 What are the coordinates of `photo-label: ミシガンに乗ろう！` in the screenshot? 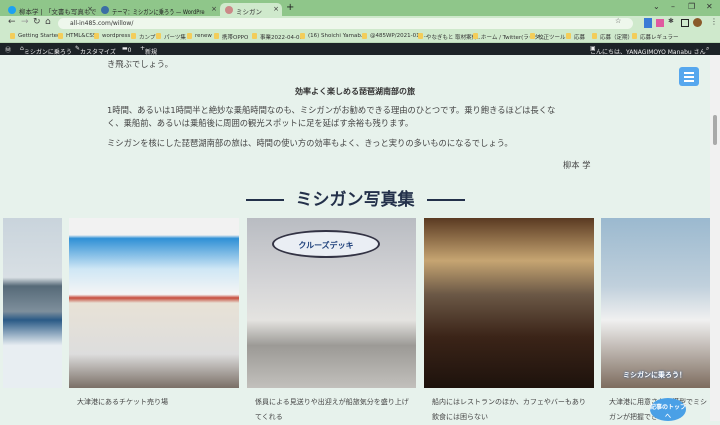 It's located at (654, 375).